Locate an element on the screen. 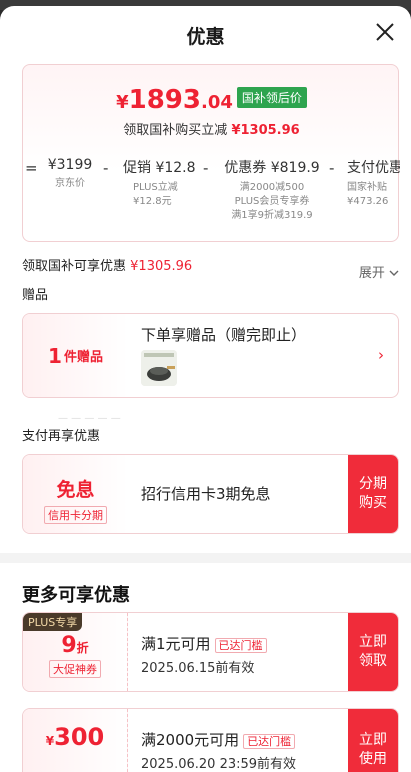  breakdown-sub: ¥473.26 is located at coordinates (368, 201).